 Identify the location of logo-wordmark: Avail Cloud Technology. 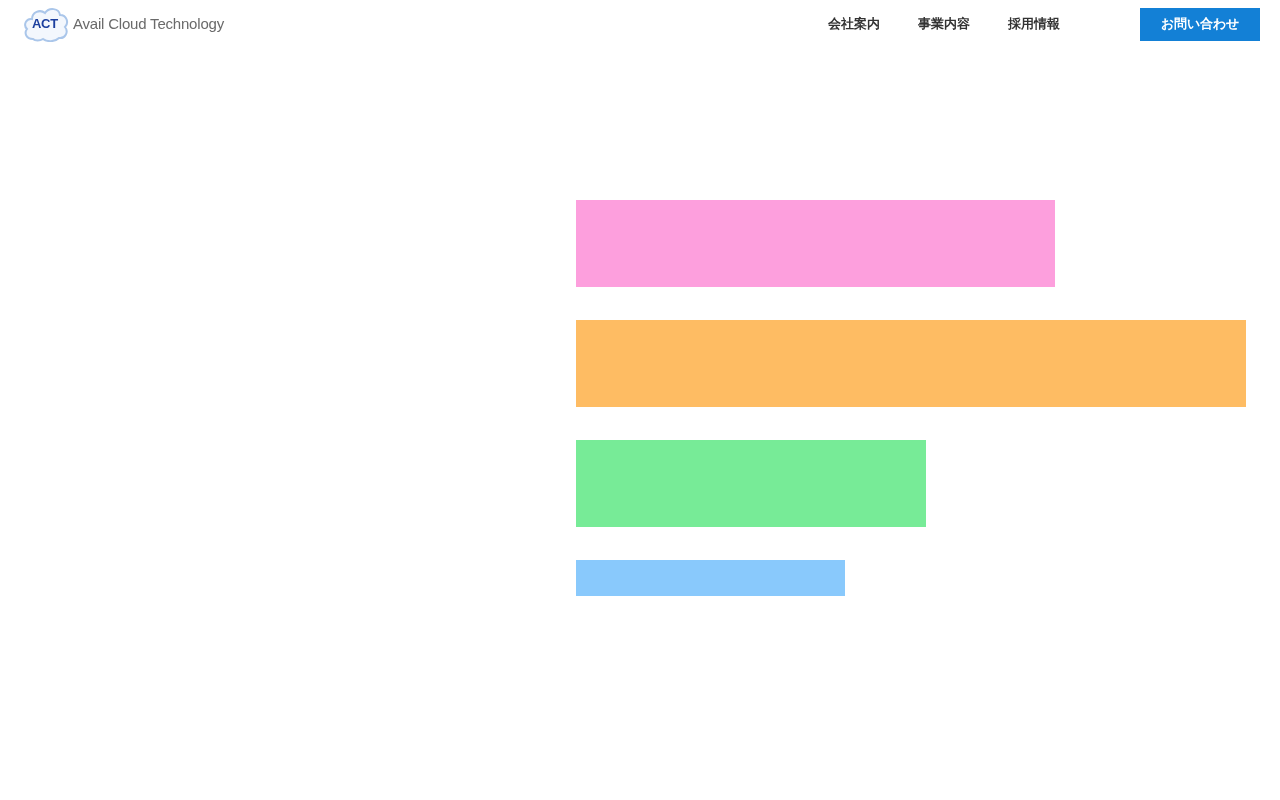
(148, 24).